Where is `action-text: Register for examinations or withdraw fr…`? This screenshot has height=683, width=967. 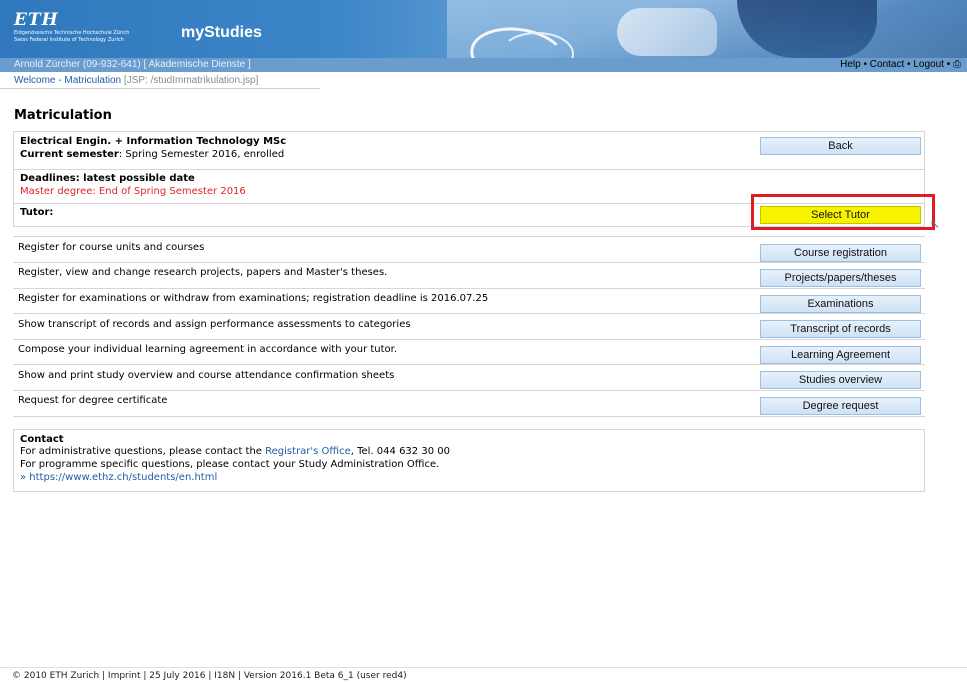
action-text: Register for examinations or withdraw fr… is located at coordinates (253, 298).